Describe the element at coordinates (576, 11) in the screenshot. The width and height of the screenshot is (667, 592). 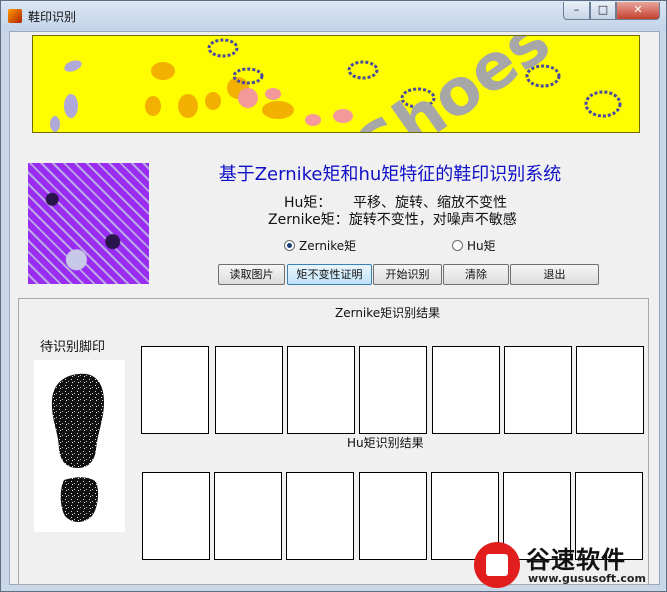
I see `minimize-button: –` at that location.